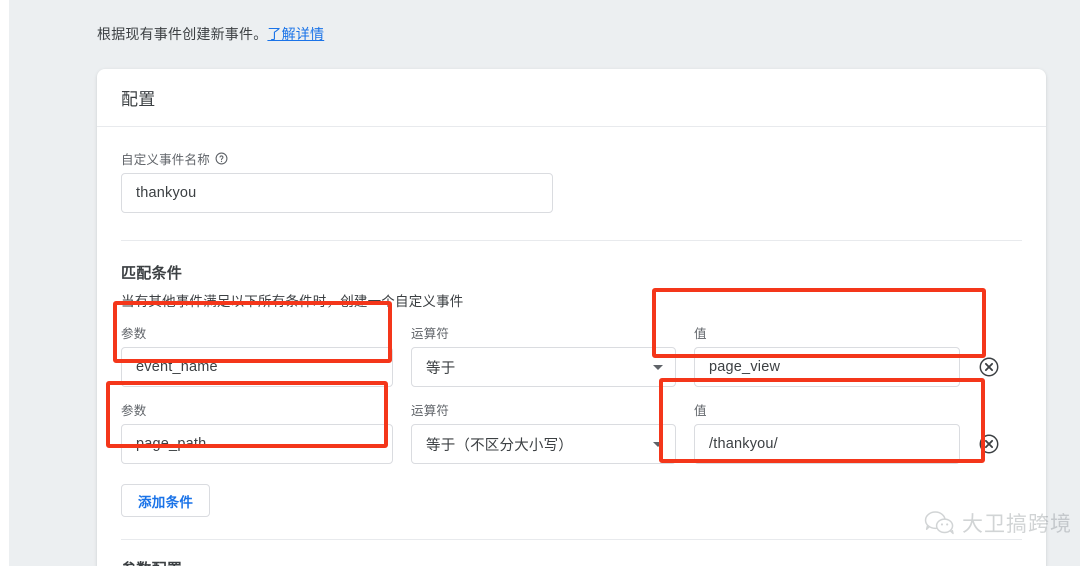  I want to click on parameter-input: page_path, so click(257, 444).